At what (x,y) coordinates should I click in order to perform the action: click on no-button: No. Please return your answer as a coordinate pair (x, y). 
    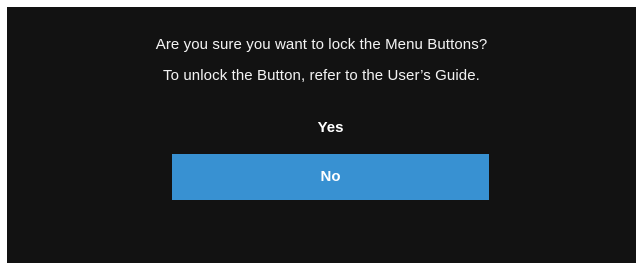
    Looking at the image, I should click on (330, 177).